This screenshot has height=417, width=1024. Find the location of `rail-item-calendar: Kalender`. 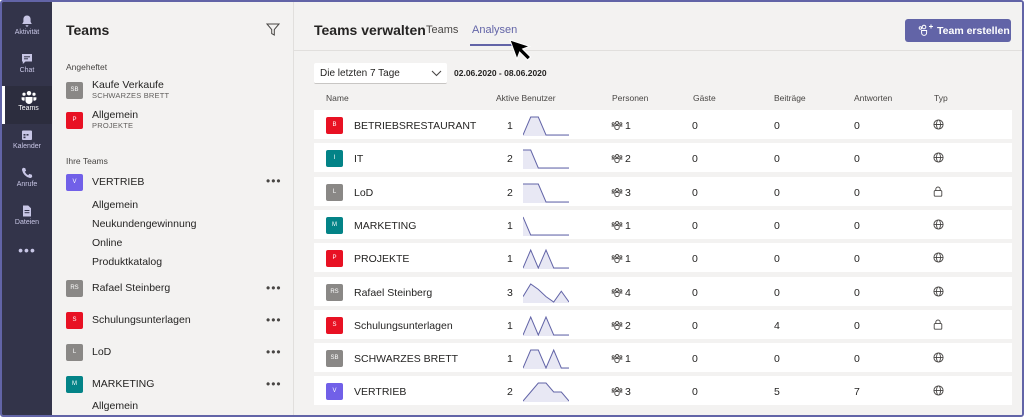

rail-item-calendar: Kalender is located at coordinates (27, 143).